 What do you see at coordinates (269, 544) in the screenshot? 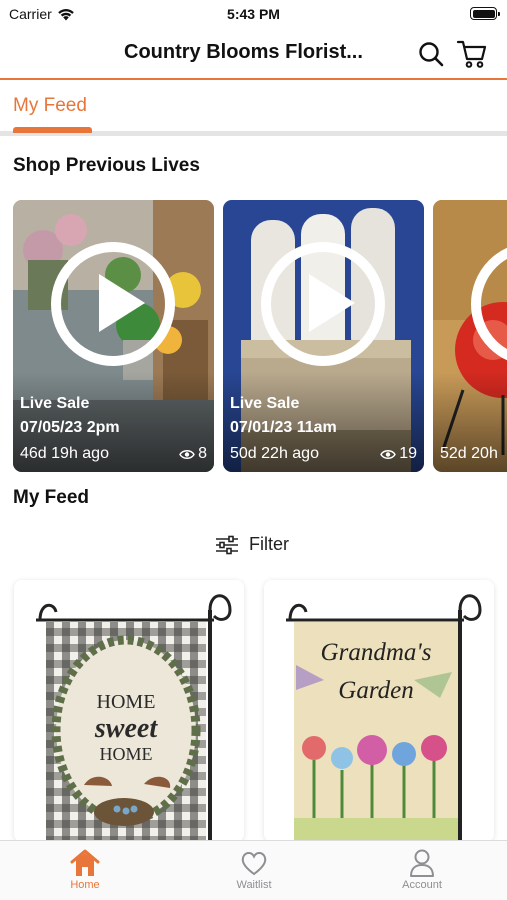
I see `filter-label: Filter` at bounding box center [269, 544].